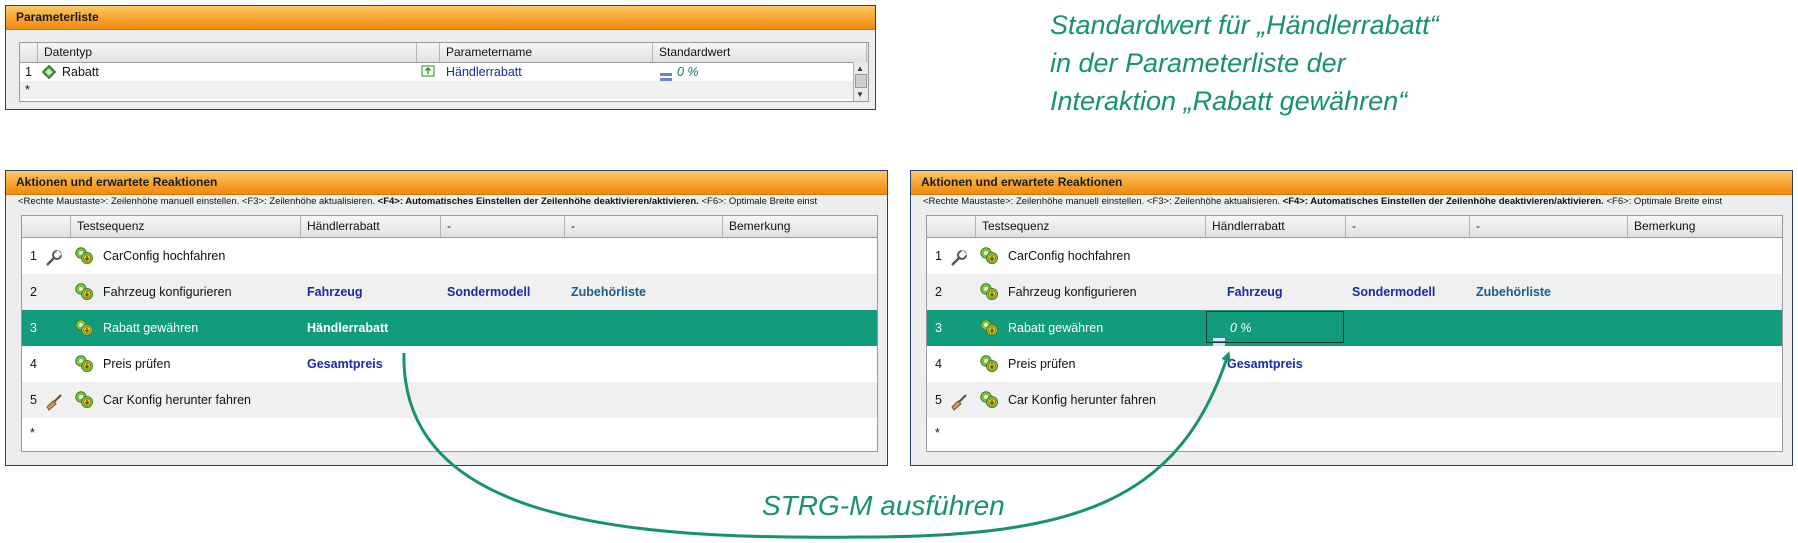  What do you see at coordinates (860, 94) in the screenshot?
I see `scroll-down-icon: ▼` at bounding box center [860, 94].